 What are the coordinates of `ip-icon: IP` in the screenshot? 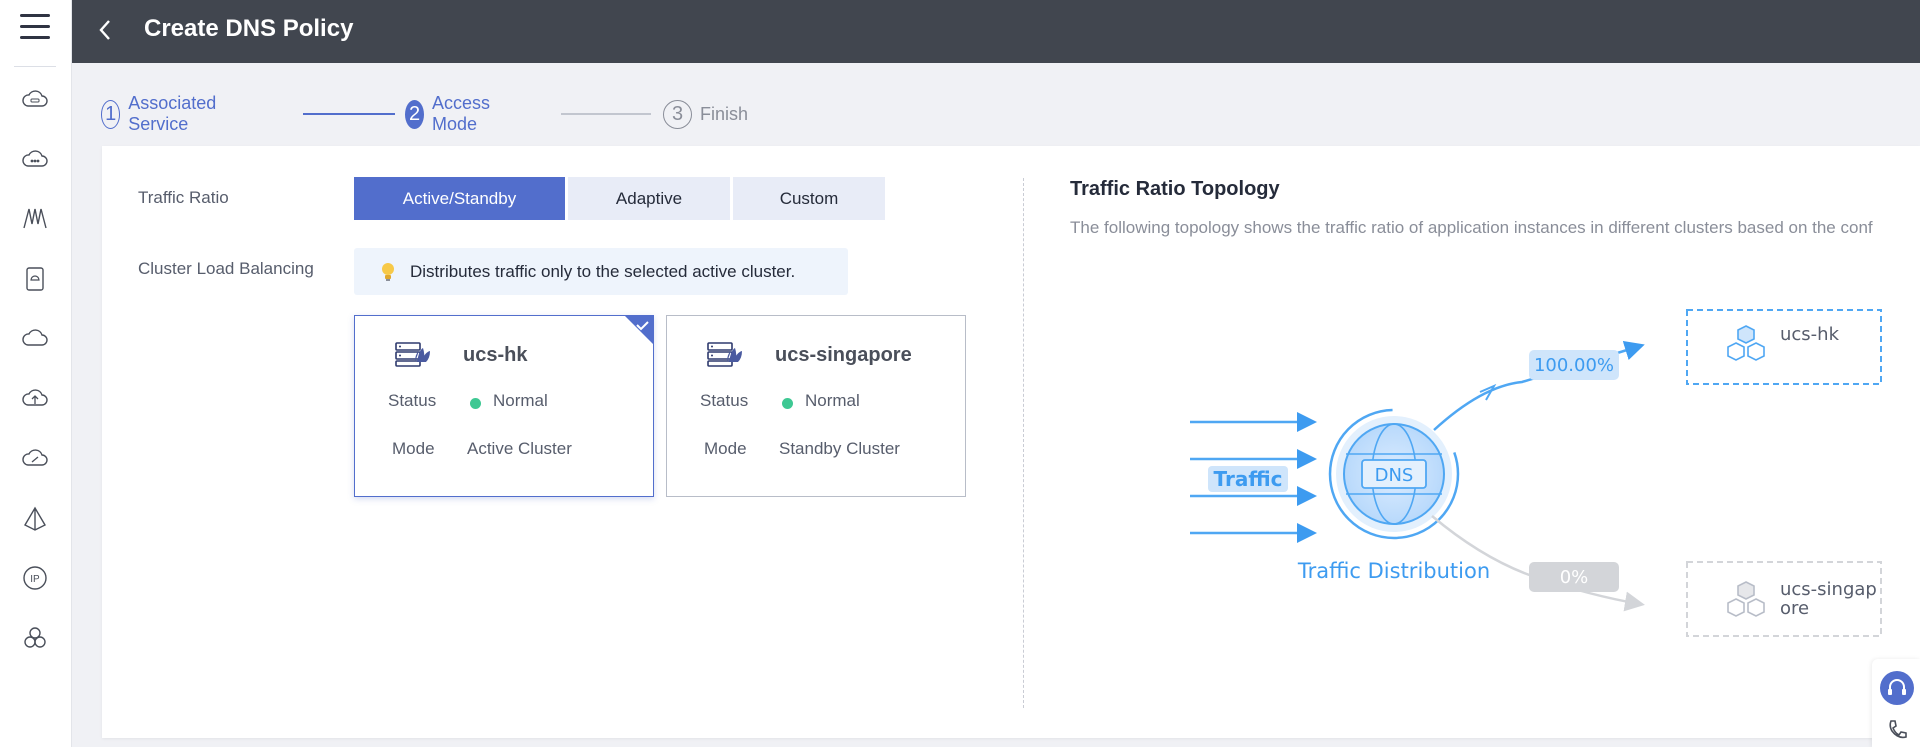 It's located at (35, 578).